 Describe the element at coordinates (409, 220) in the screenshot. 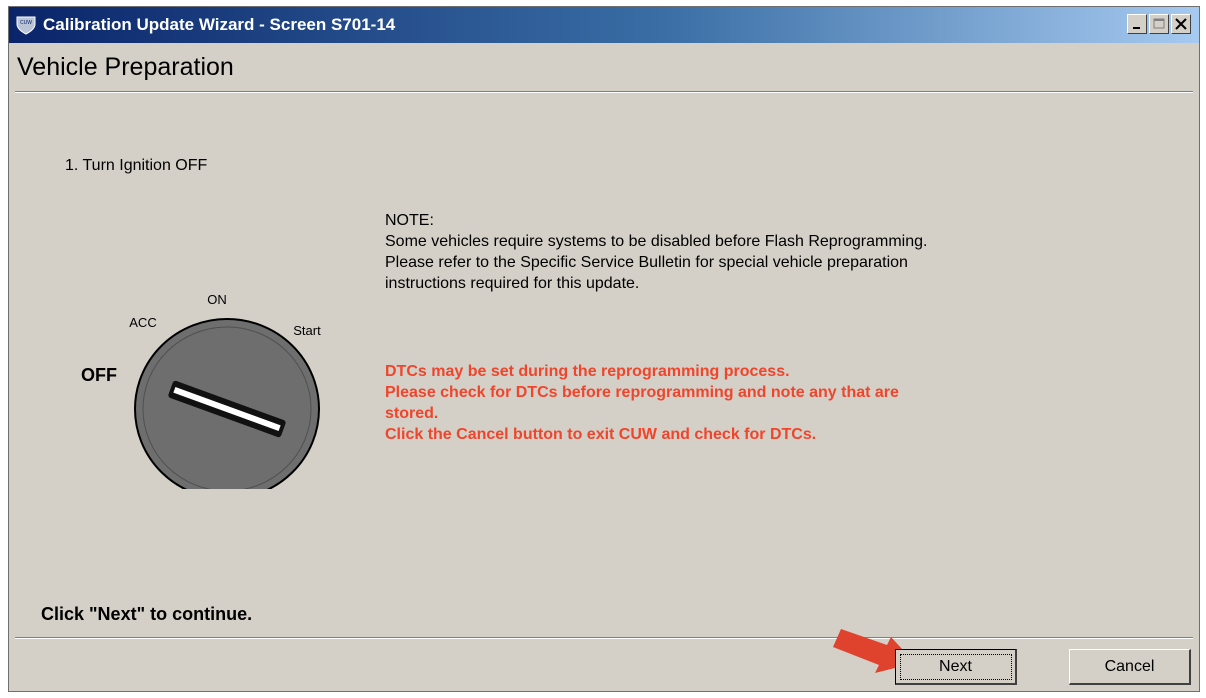

I see `note-heading: NOTE:` at that location.